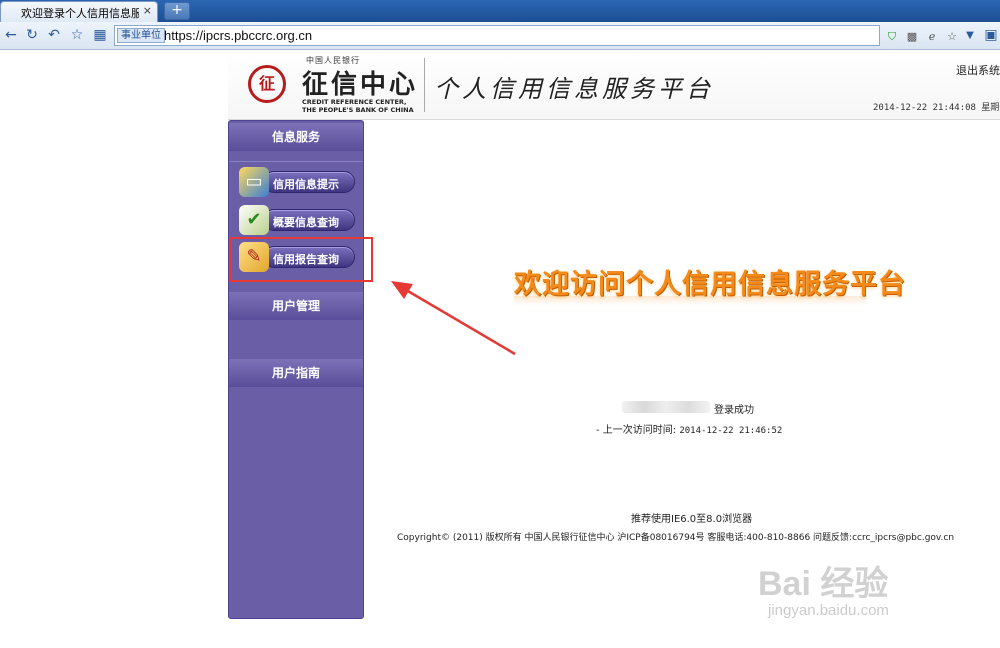 Image resolution: width=1000 pixels, height=648 pixels. Describe the element at coordinates (147, 10) in the screenshot. I see `tab-close-icon: ×` at that location.